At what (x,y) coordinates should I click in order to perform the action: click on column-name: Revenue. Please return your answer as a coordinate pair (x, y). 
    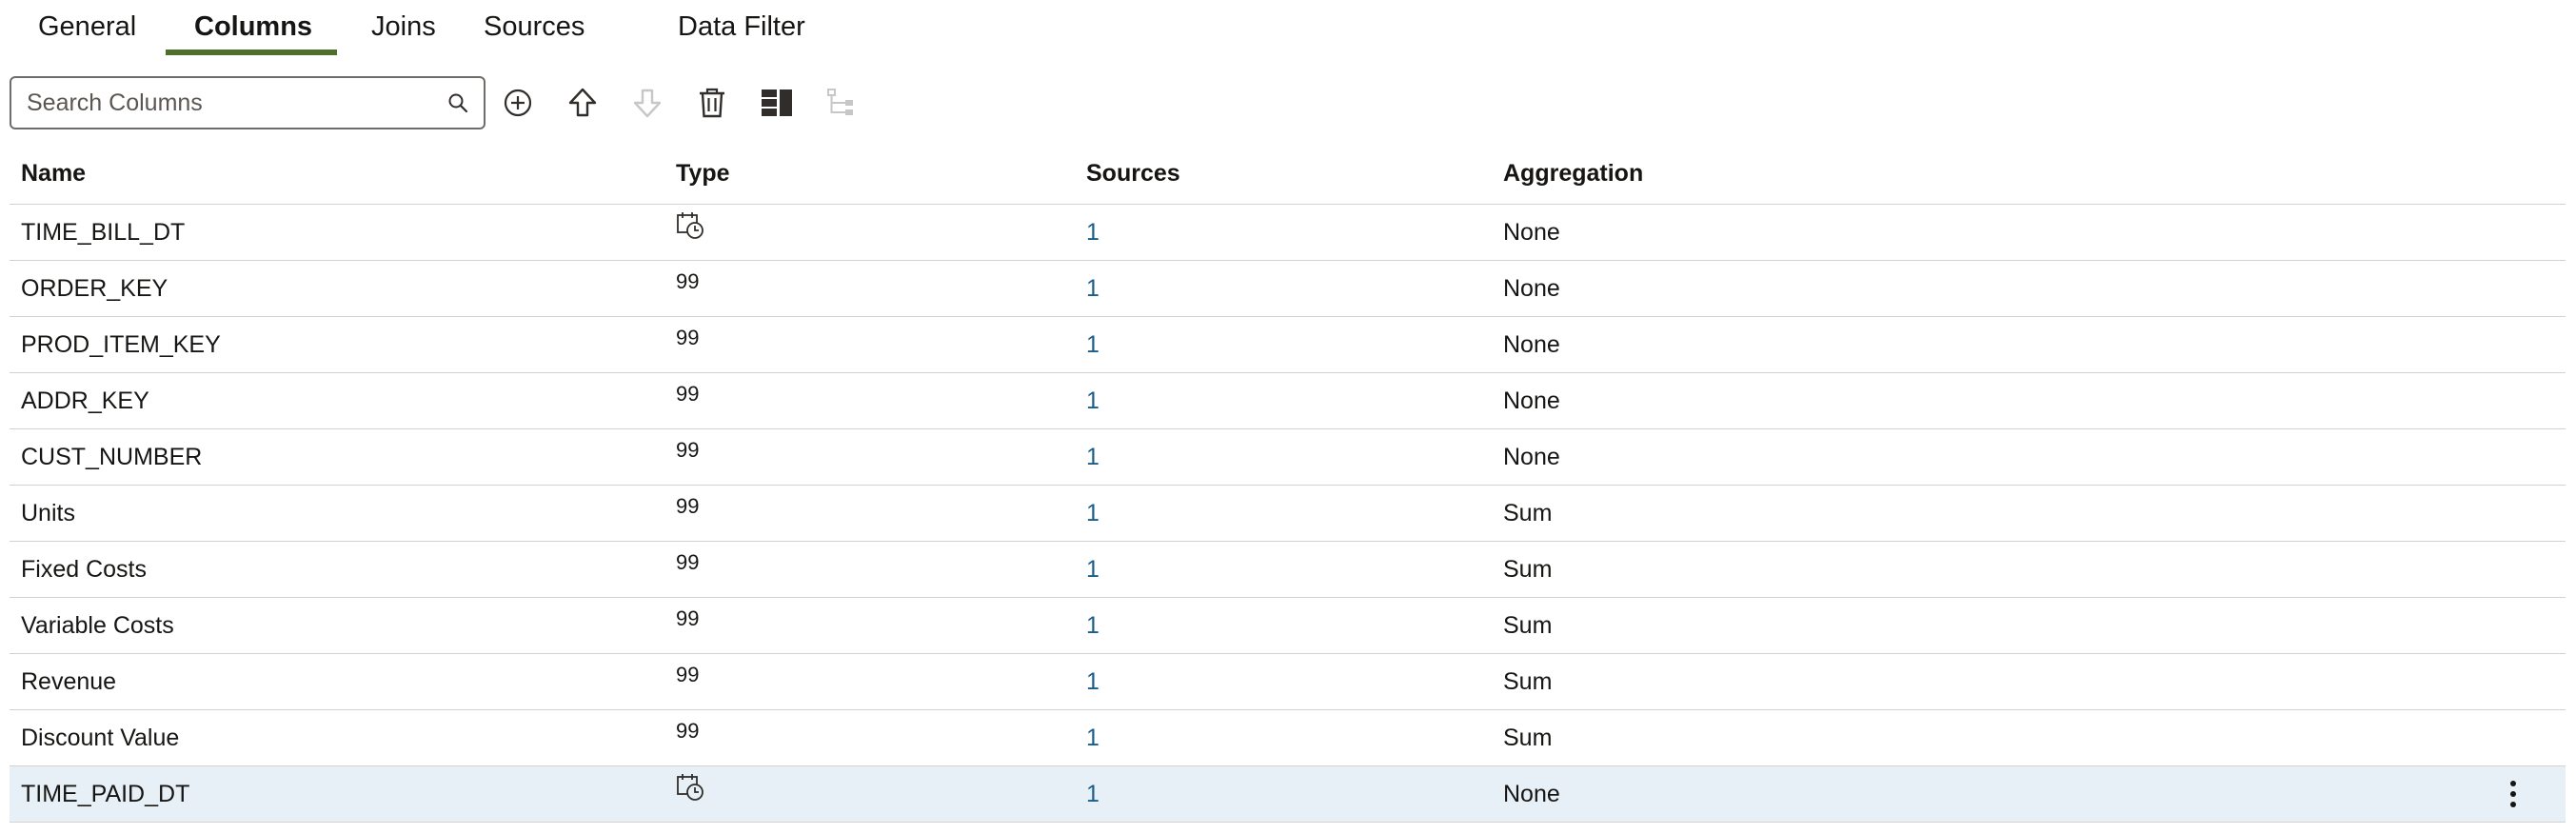
    Looking at the image, I should click on (69, 681).